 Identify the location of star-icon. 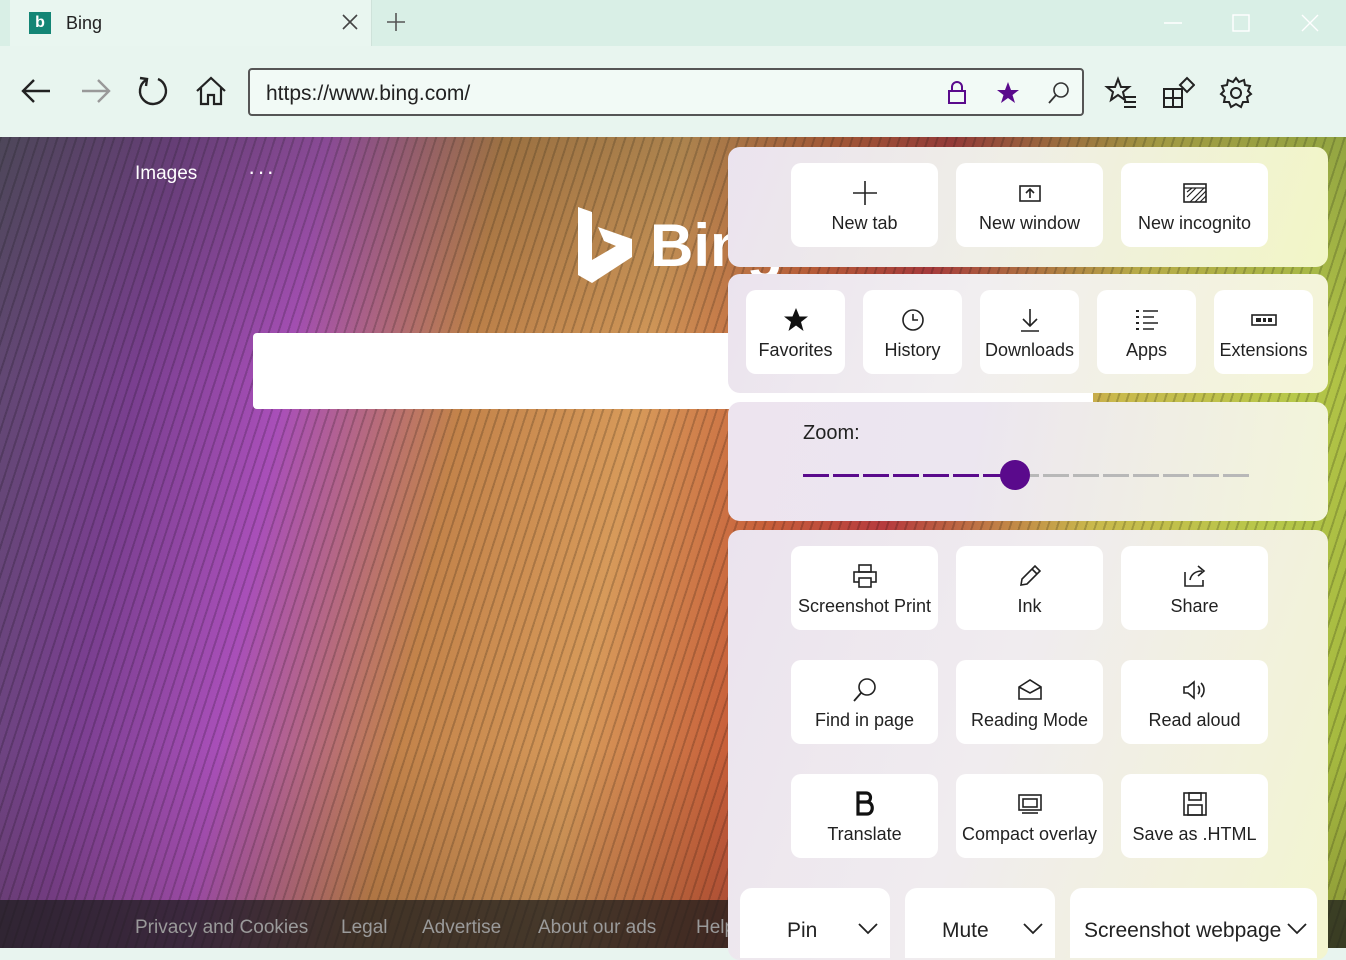
(796, 320).